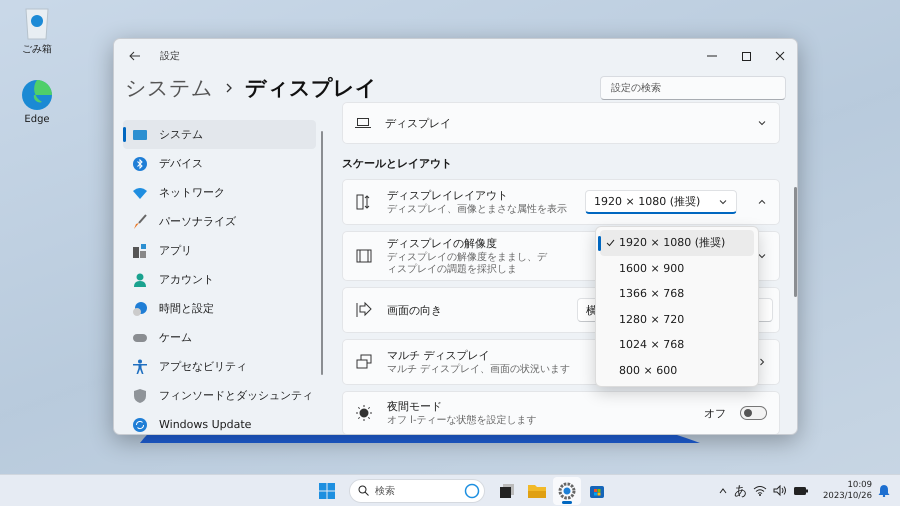 This screenshot has width=900, height=506. I want to click on browser-icon, so click(37, 95).